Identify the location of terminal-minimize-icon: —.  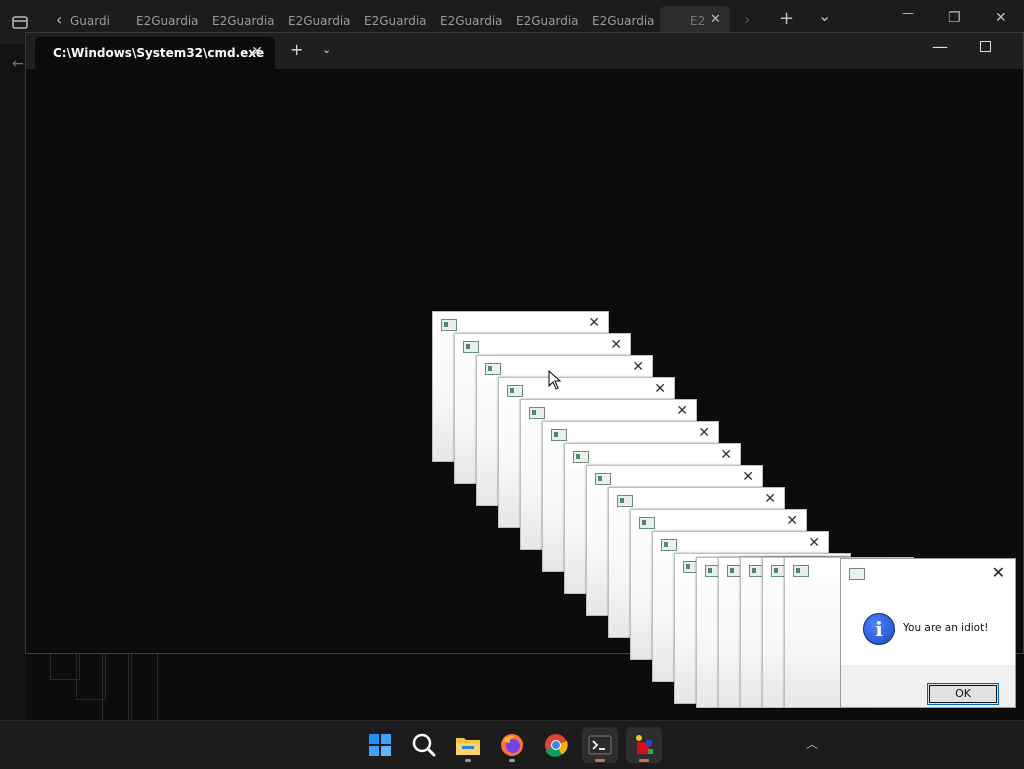
(940, 46).